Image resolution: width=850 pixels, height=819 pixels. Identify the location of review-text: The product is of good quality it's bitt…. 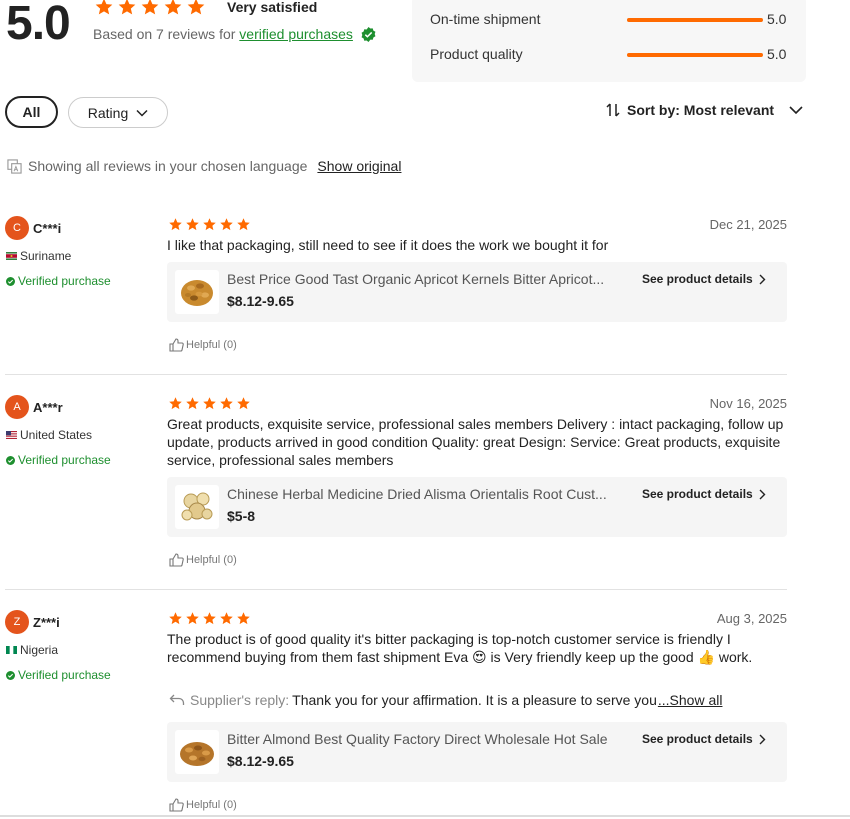
(460, 648).